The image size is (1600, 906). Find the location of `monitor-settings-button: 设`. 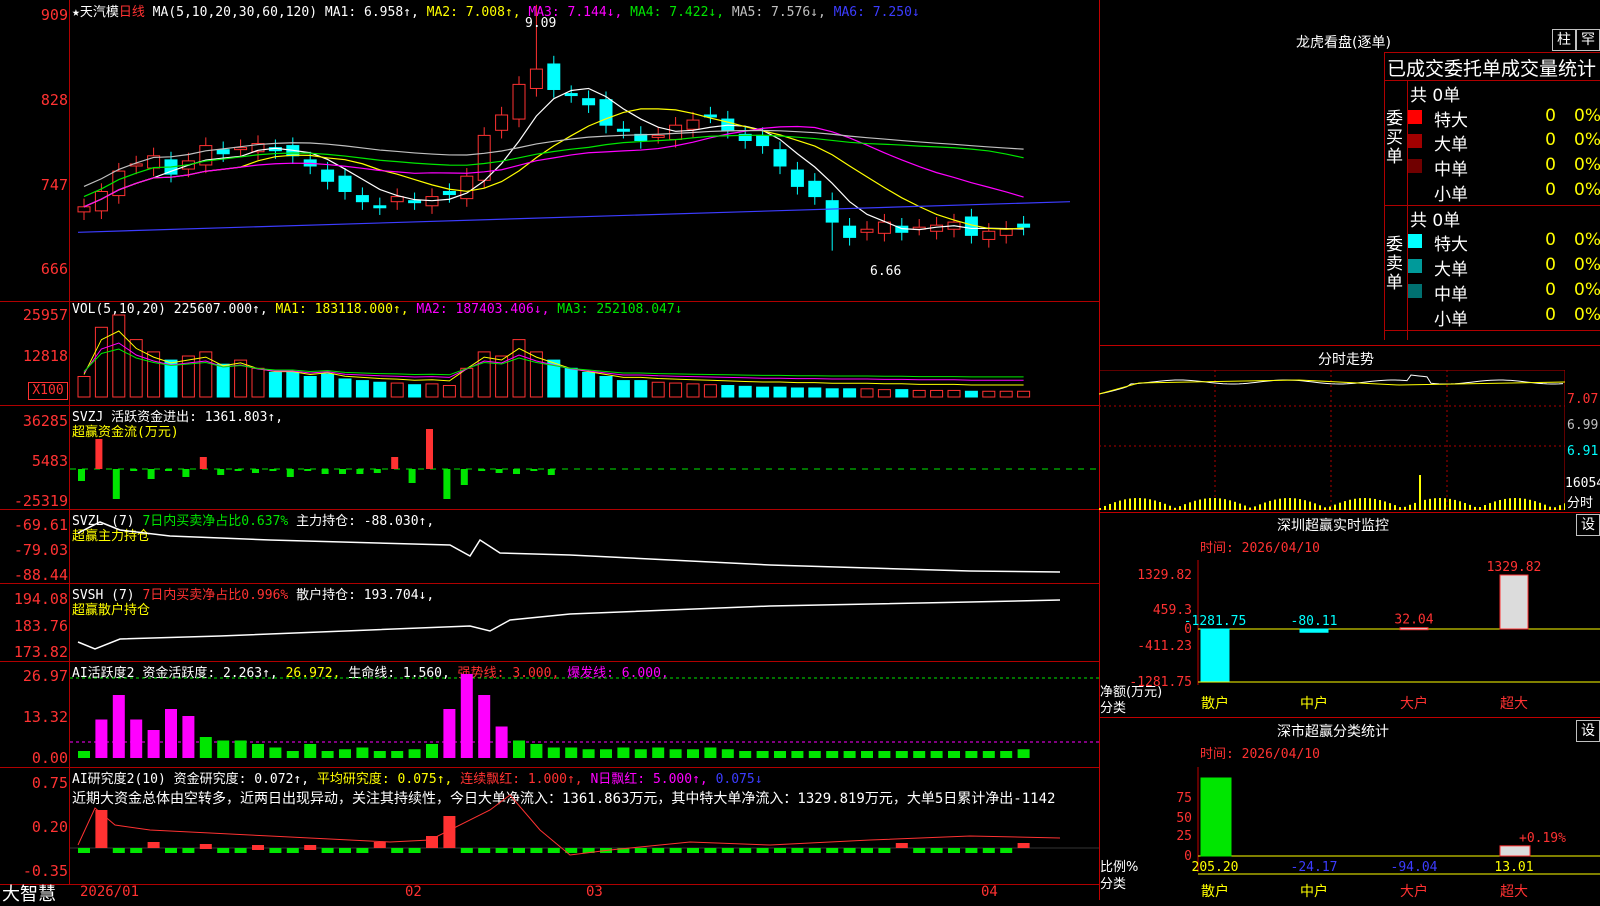

monitor-settings-button: 设 is located at coordinates (1588, 525).